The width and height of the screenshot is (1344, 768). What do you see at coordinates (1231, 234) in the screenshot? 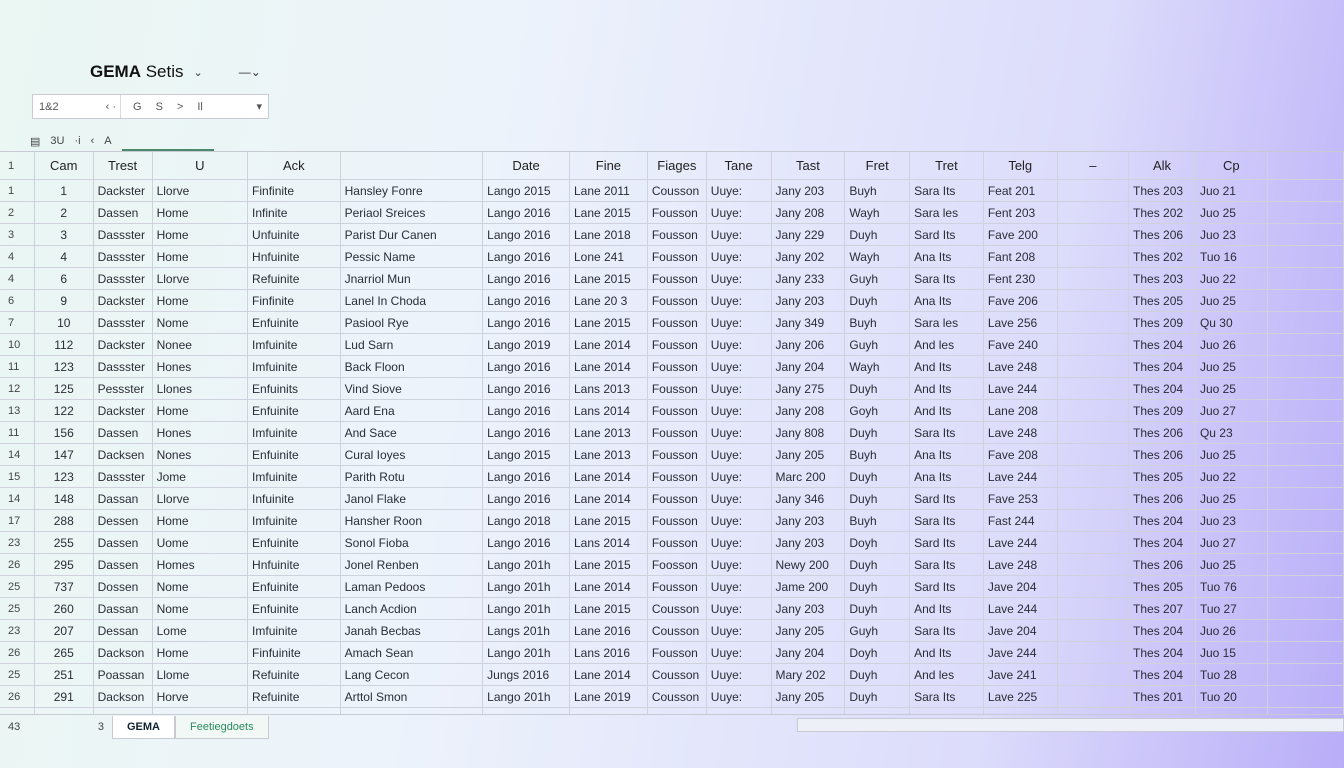
I see `table-cell: Juo 23` at bounding box center [1231, 234].